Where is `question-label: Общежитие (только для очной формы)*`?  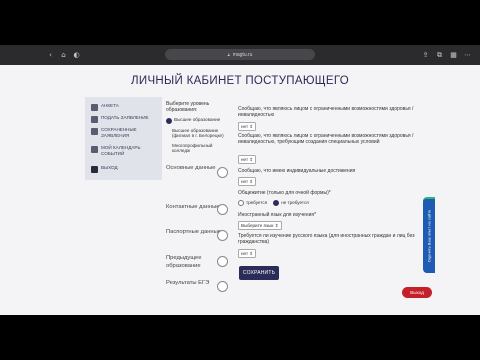
question-label: Общежитие (только для очной формы)* is located at coordinates (284, 193).